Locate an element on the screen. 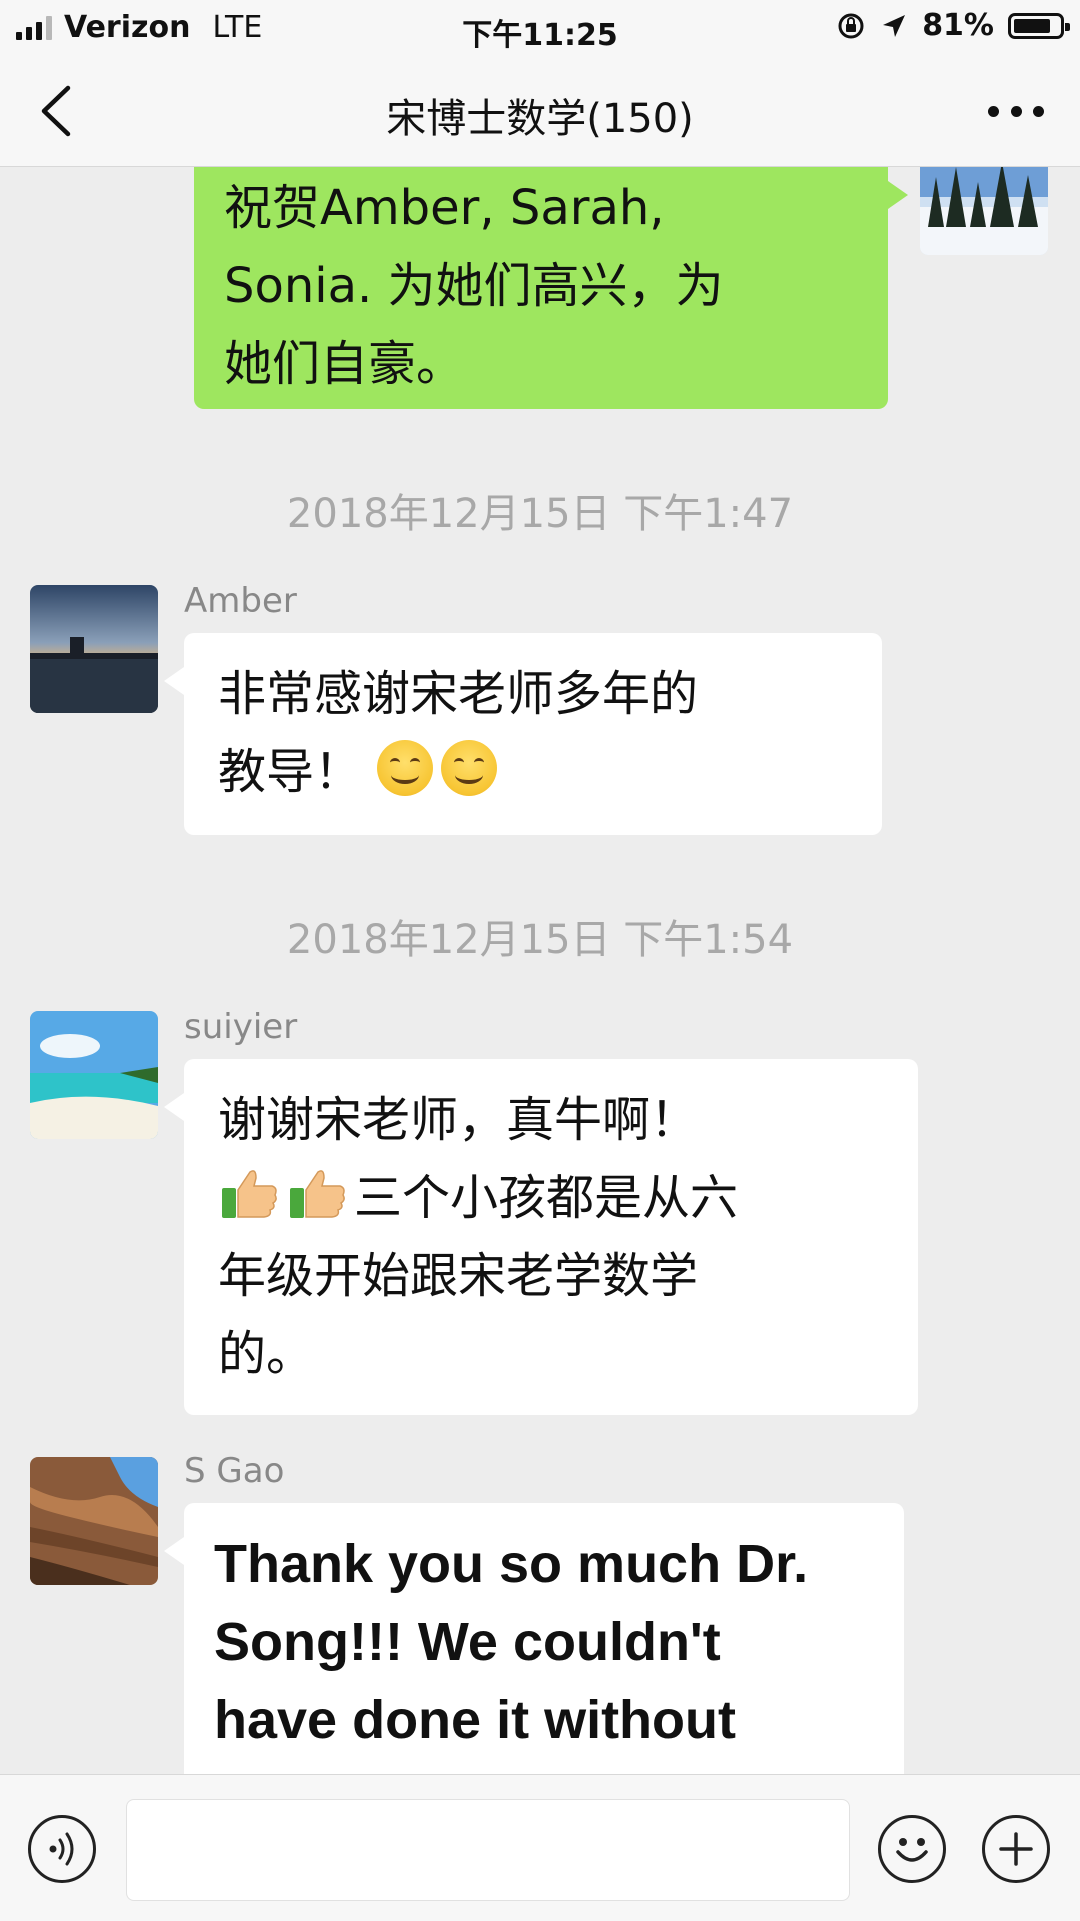  battery-icon is located at coordinates (1039, 25).